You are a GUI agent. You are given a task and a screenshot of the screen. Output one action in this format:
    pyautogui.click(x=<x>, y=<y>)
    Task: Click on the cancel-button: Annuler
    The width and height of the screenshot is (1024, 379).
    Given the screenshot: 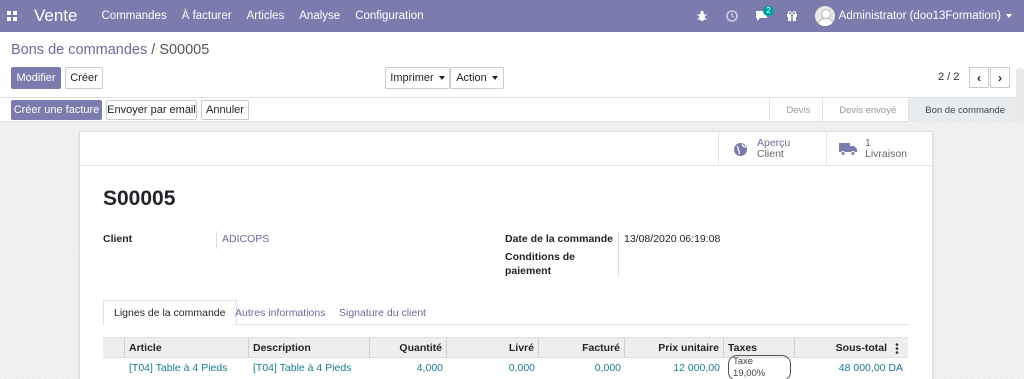 What is the action you would take?
    pyautogui.click(x=225, y=110)
    